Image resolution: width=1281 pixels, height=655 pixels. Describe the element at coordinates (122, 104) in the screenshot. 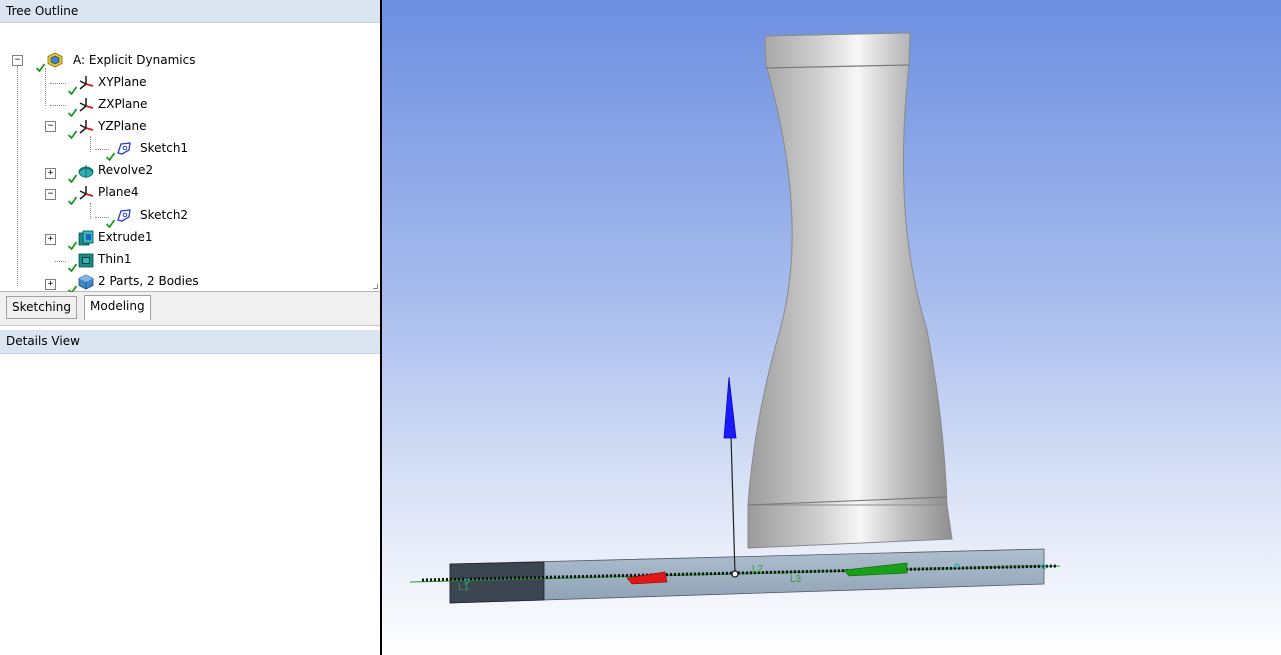

I see `tree-node-zxplane: ZXPlane` at that location.